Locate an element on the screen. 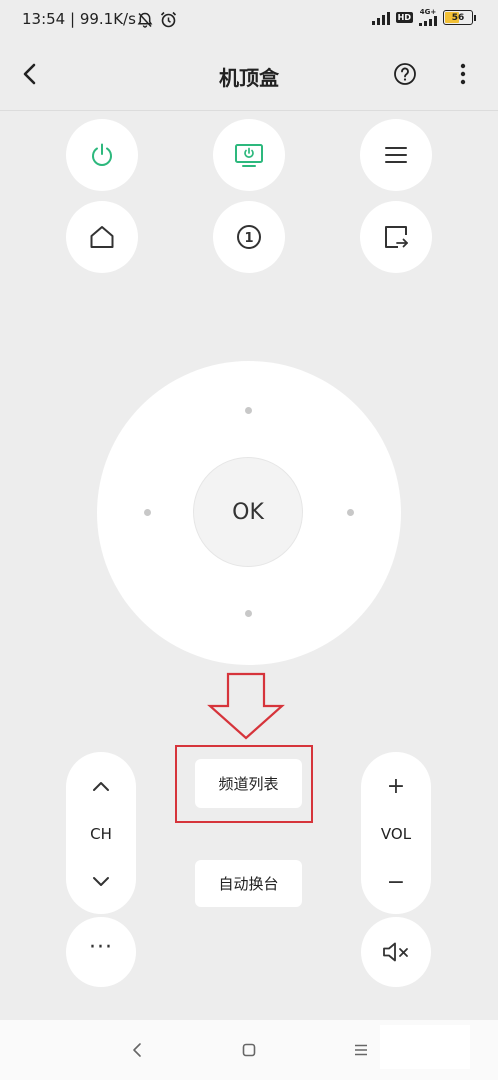  home-button is located at coordinates (102, 237).